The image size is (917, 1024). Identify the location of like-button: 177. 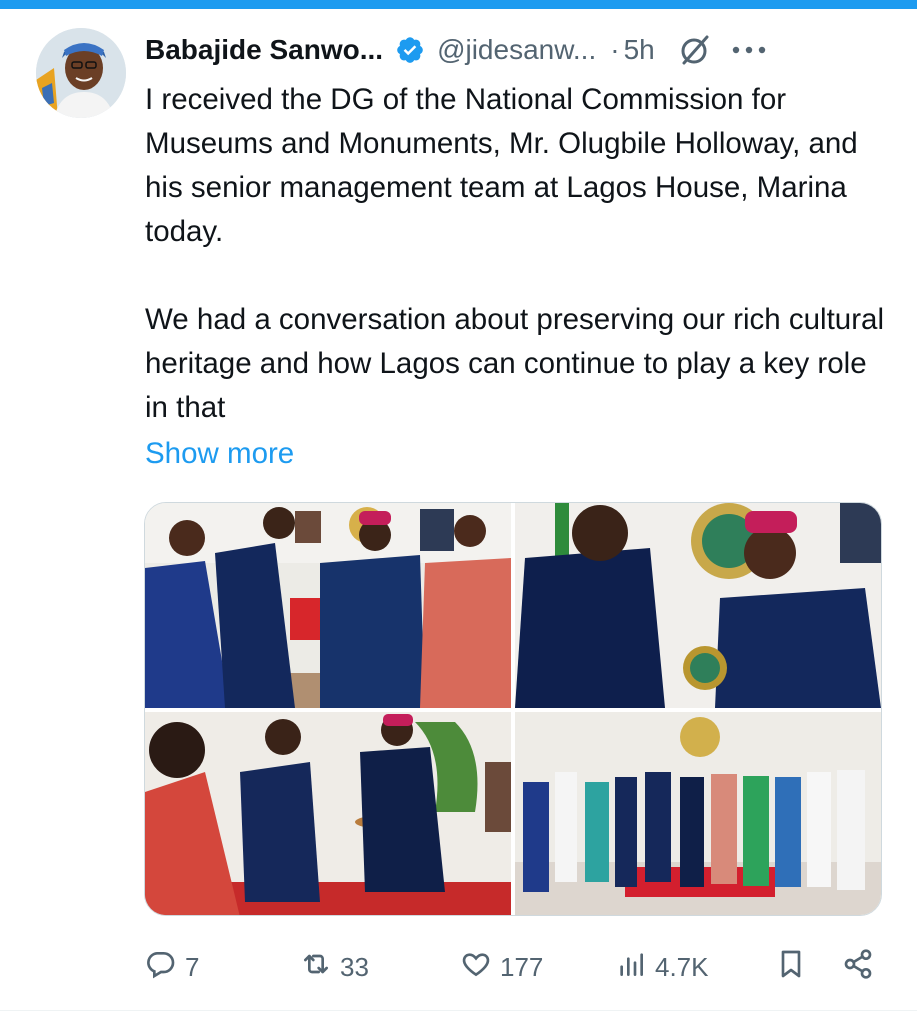
(501, 967).